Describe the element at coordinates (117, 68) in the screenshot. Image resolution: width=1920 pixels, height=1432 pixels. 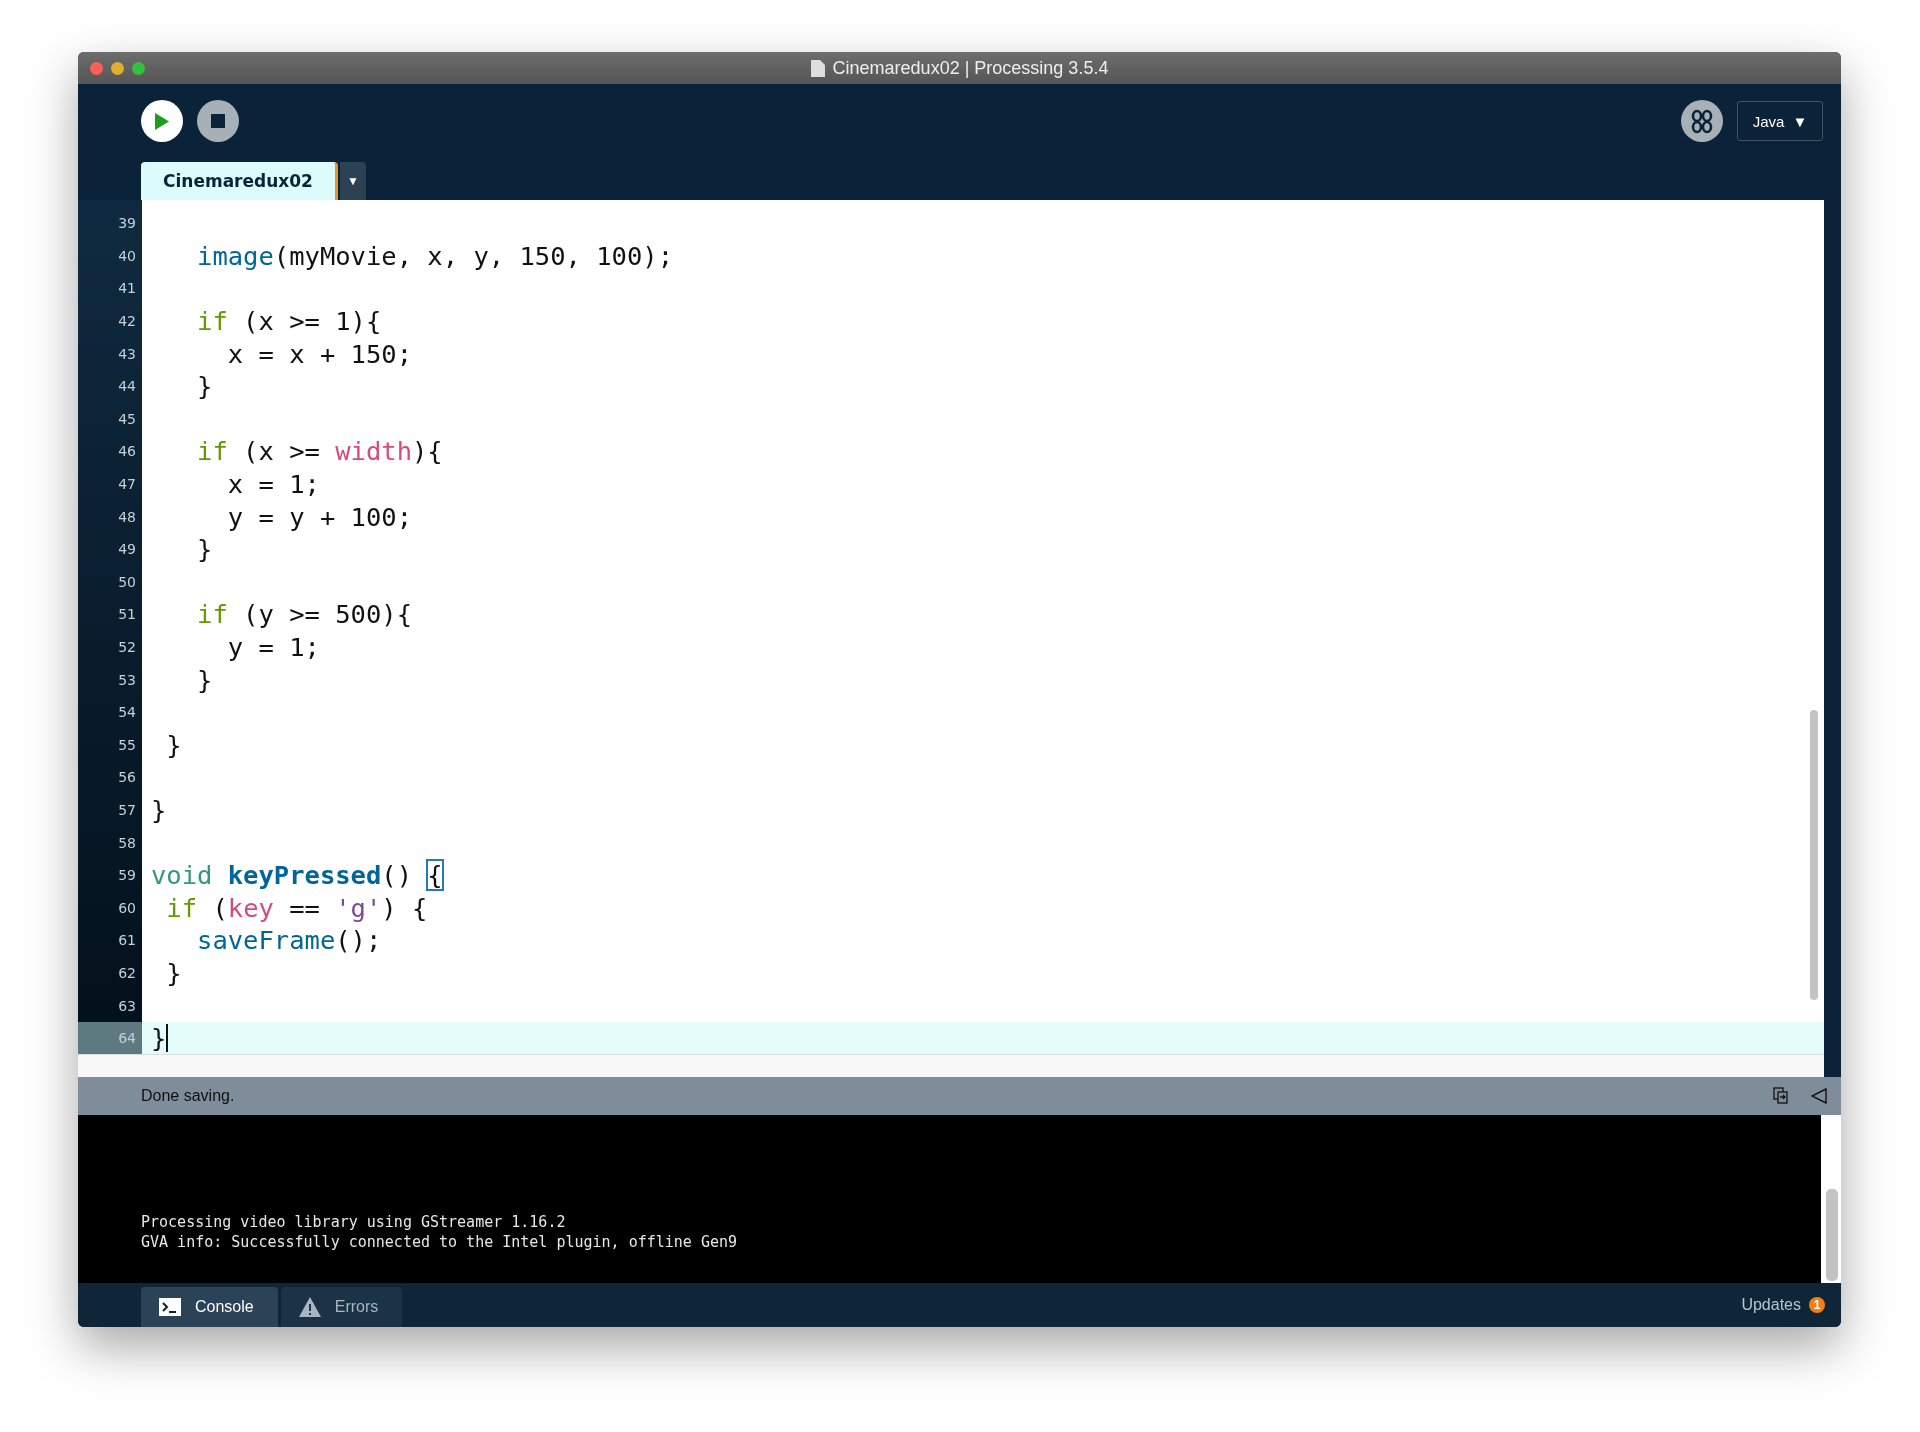
I see `minimize-window-button` at that location.